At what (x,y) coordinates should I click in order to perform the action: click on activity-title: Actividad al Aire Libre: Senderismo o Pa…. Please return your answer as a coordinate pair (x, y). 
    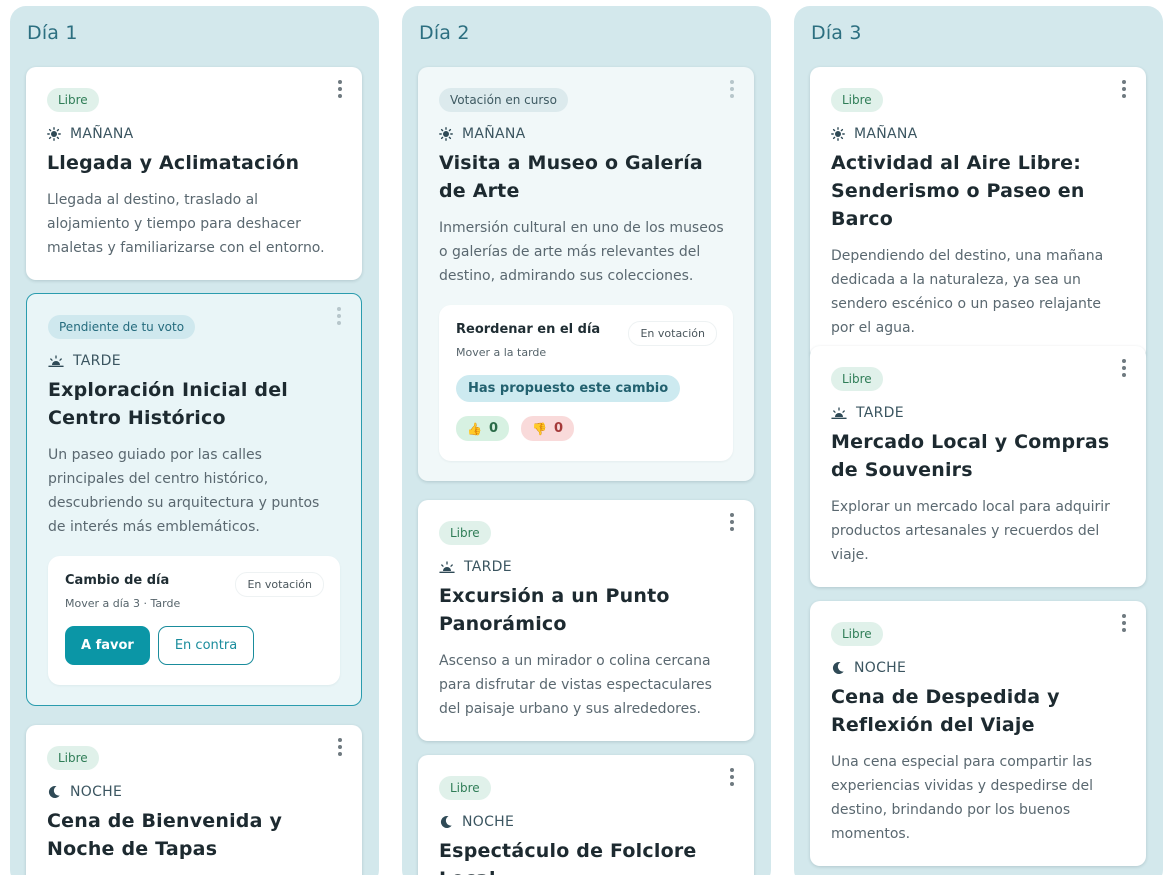
    Looking at the image, I should click on (958, 191).